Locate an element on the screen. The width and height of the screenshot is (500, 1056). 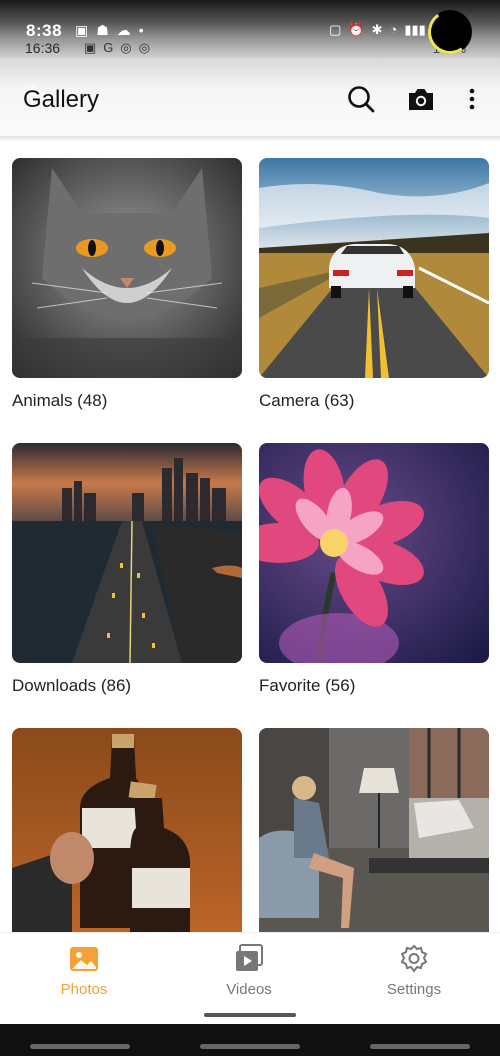
app-icon: ◎ is located at coordinates (126, 47).